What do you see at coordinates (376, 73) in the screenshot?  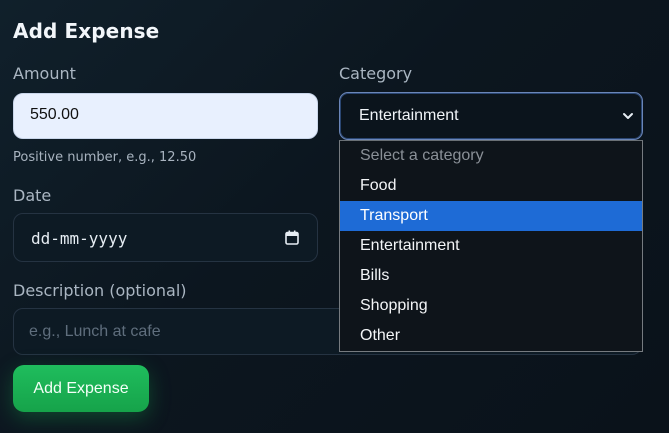 I see `category-label: Category` at bounding box center [376, 73].